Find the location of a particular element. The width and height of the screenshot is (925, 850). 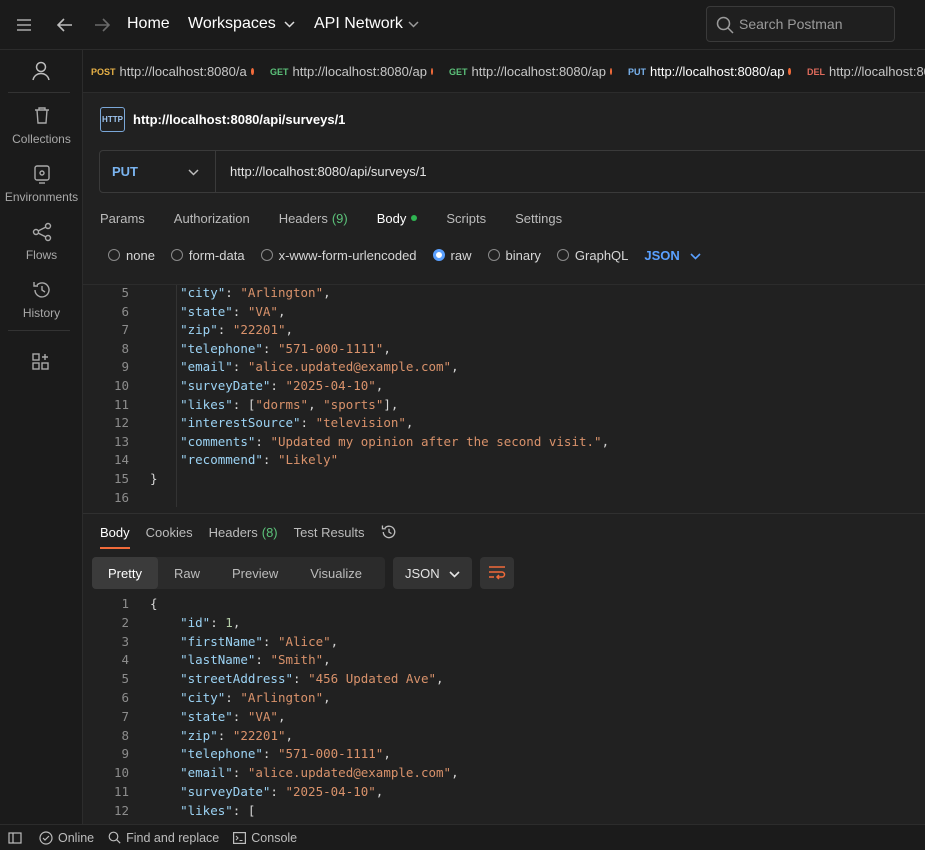

environment-icon is located at coordinates (41, 174).